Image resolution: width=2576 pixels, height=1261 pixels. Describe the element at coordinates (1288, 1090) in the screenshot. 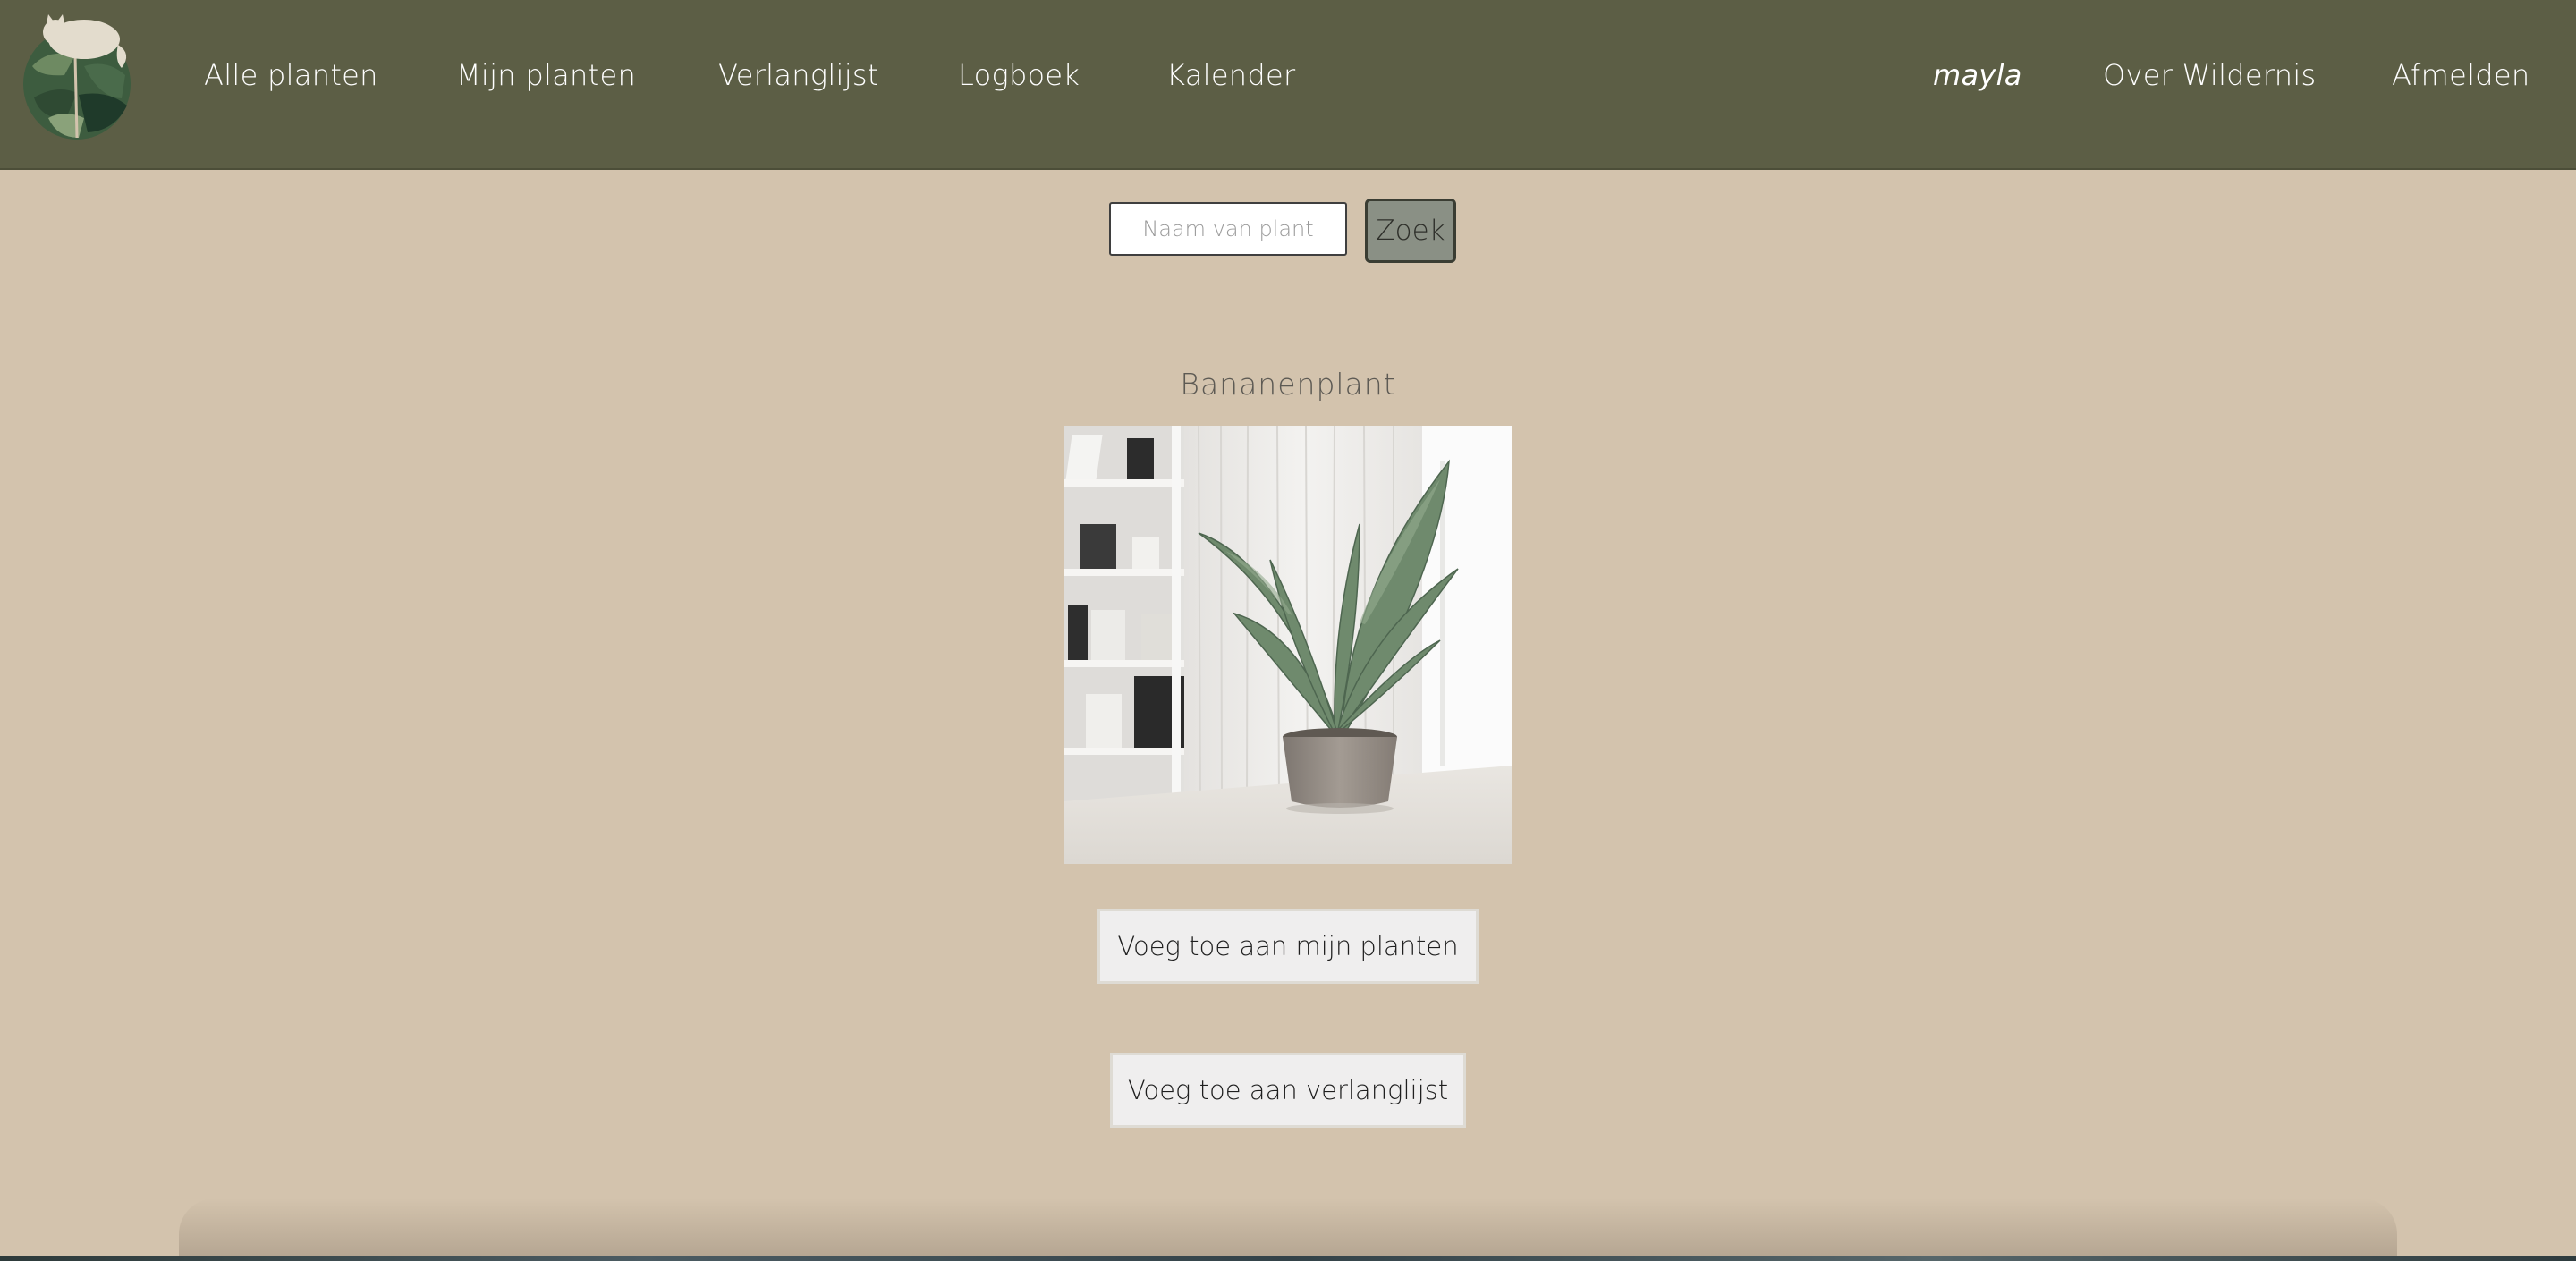

I see `add-to-verlanglijst-button: Voeg toe aan verlanglijst` at that location.